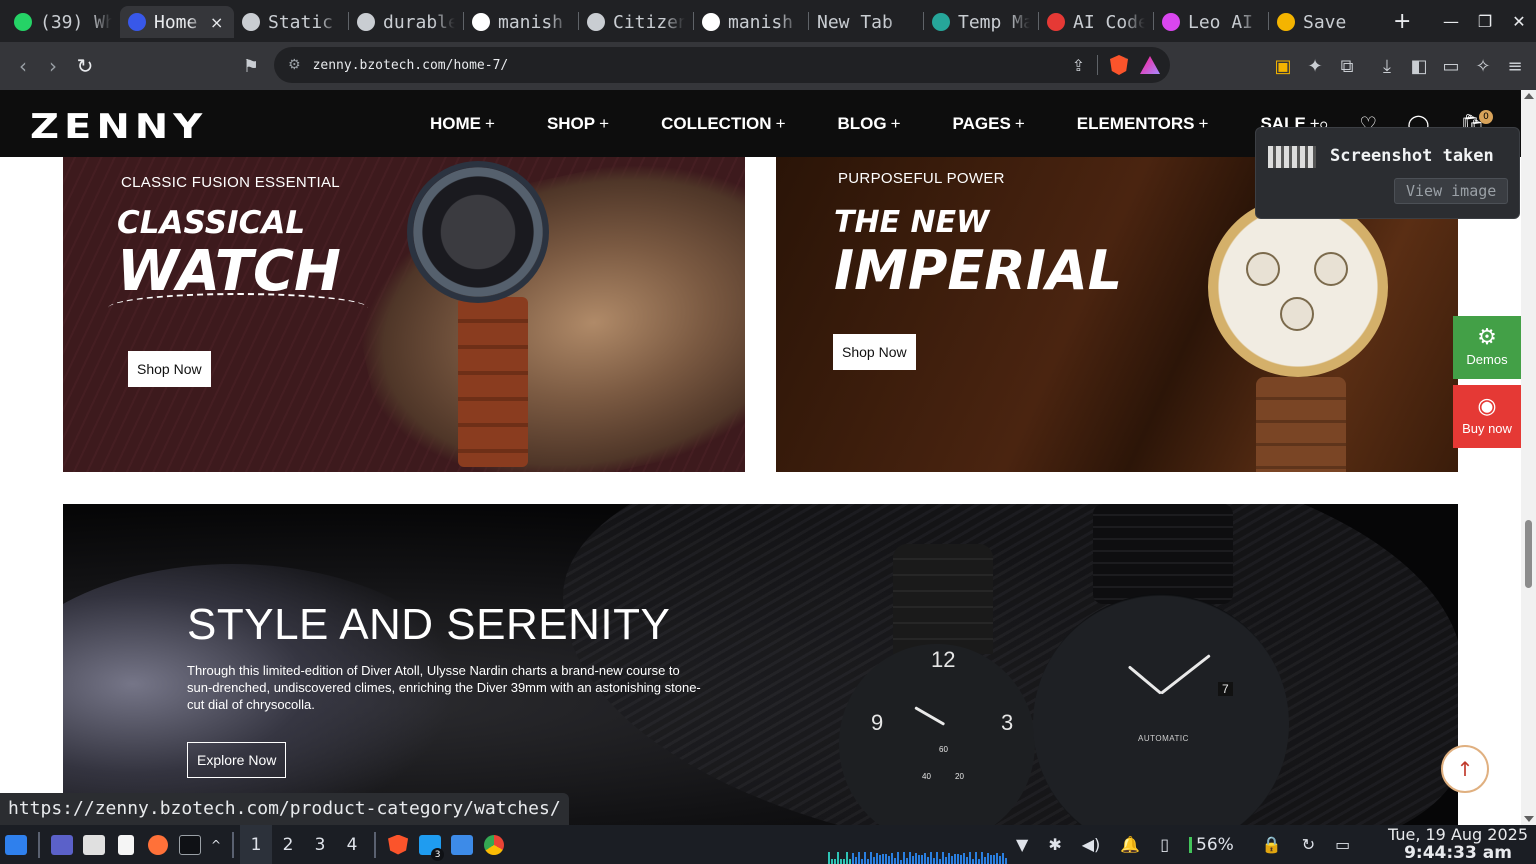 This screenshot has height=864, width=1536. I want to click on screenshot-thumbnail, so click(1292, 157).